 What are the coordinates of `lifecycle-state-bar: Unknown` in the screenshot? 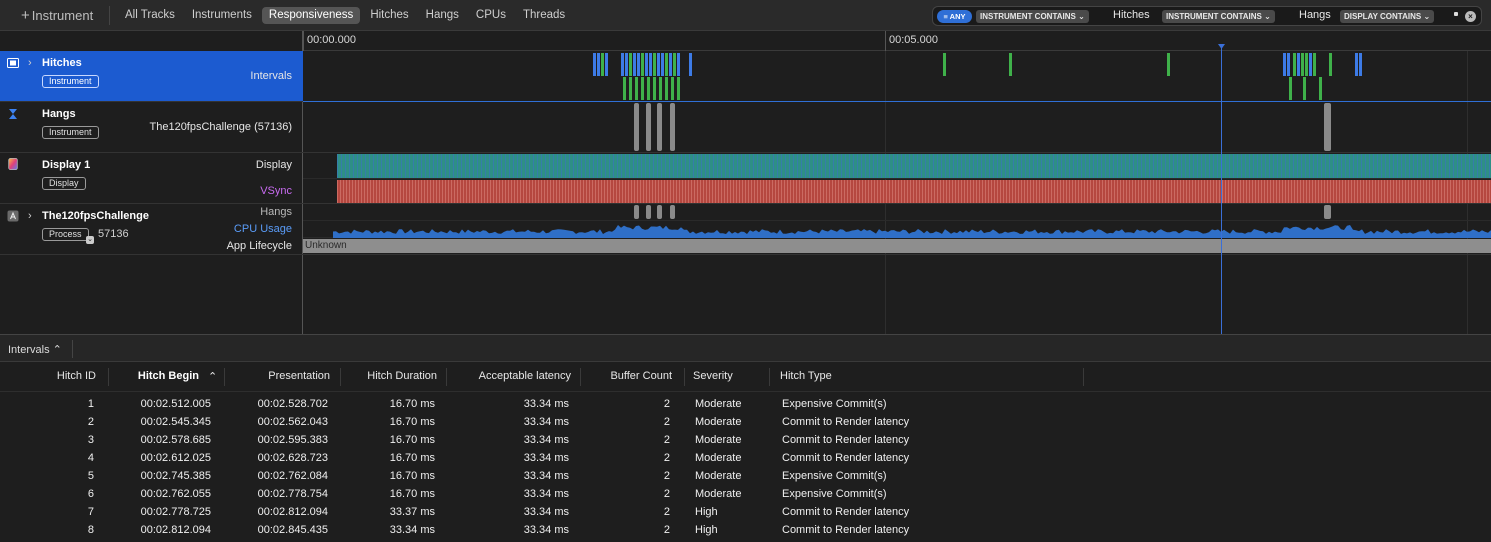 It's located at (897, 246).